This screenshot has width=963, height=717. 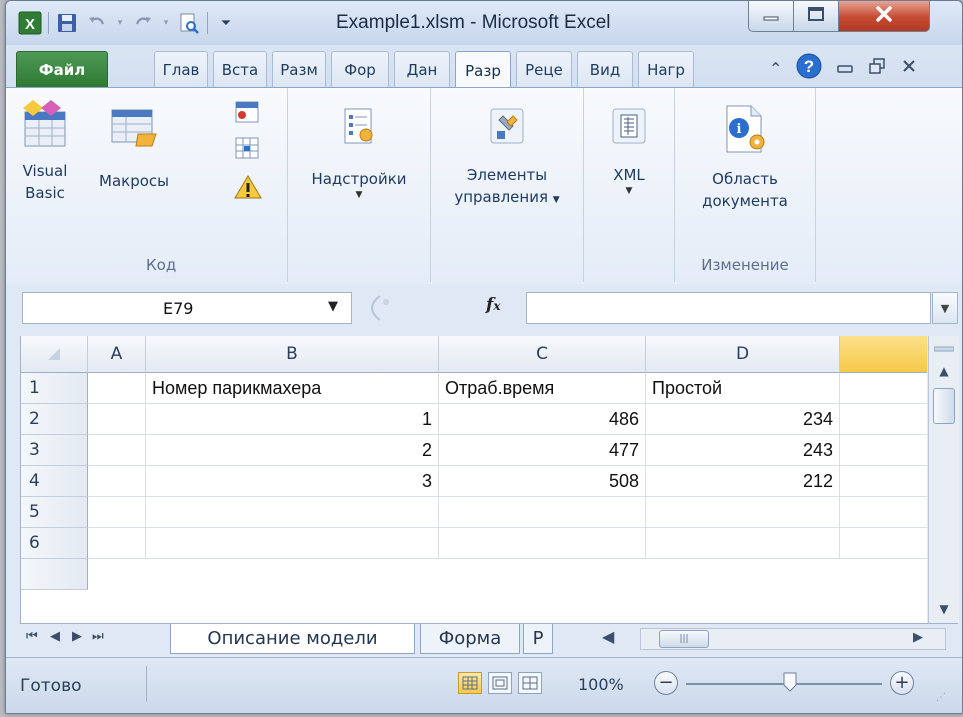 What do you see at coordinates (902, 683) in the screenshot?
I see `zoom-in-icon: +` at bounding box center [902, 683].